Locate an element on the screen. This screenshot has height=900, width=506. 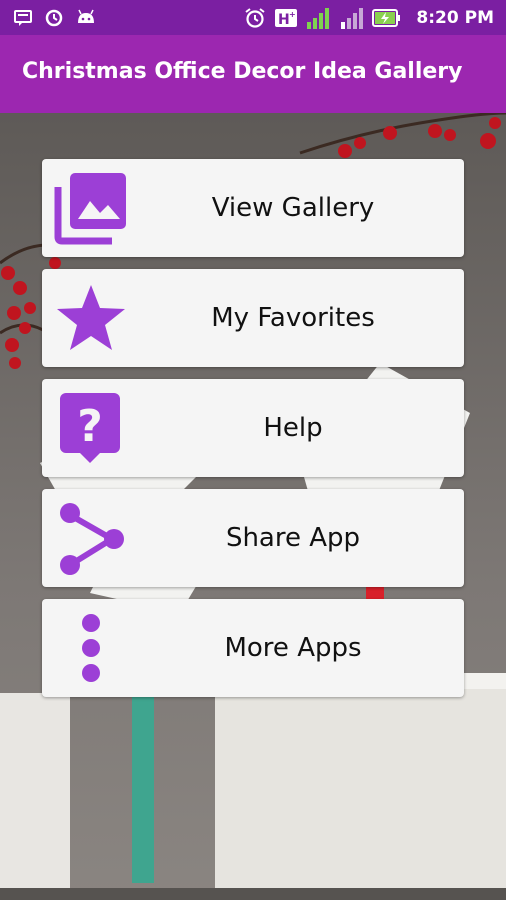
sync-icon is located at coordinates (54, 18).